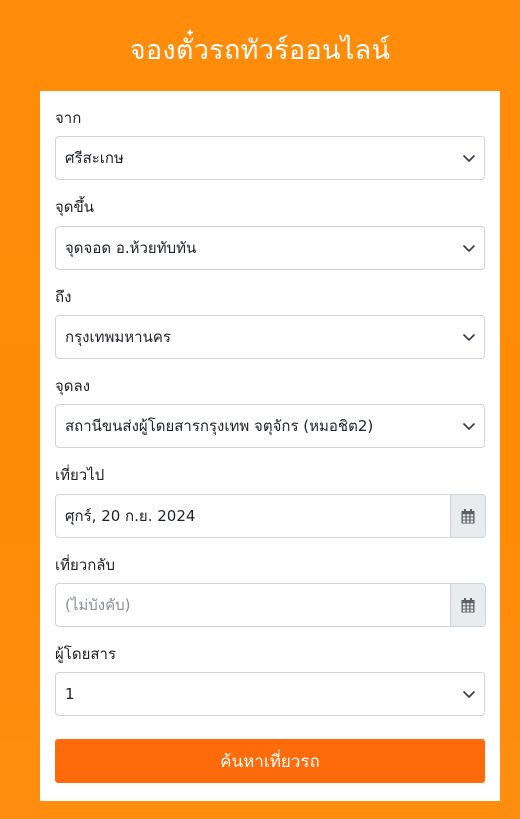  I want to click on to-label: ถึง, so click(63, 297).